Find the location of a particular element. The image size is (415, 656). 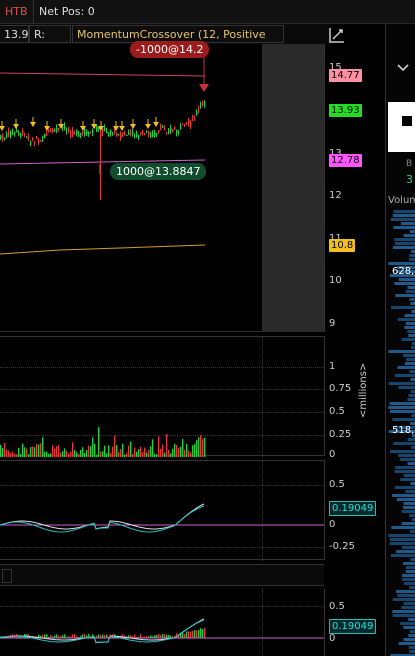

pane-separator is located at coordinates (162, 575).